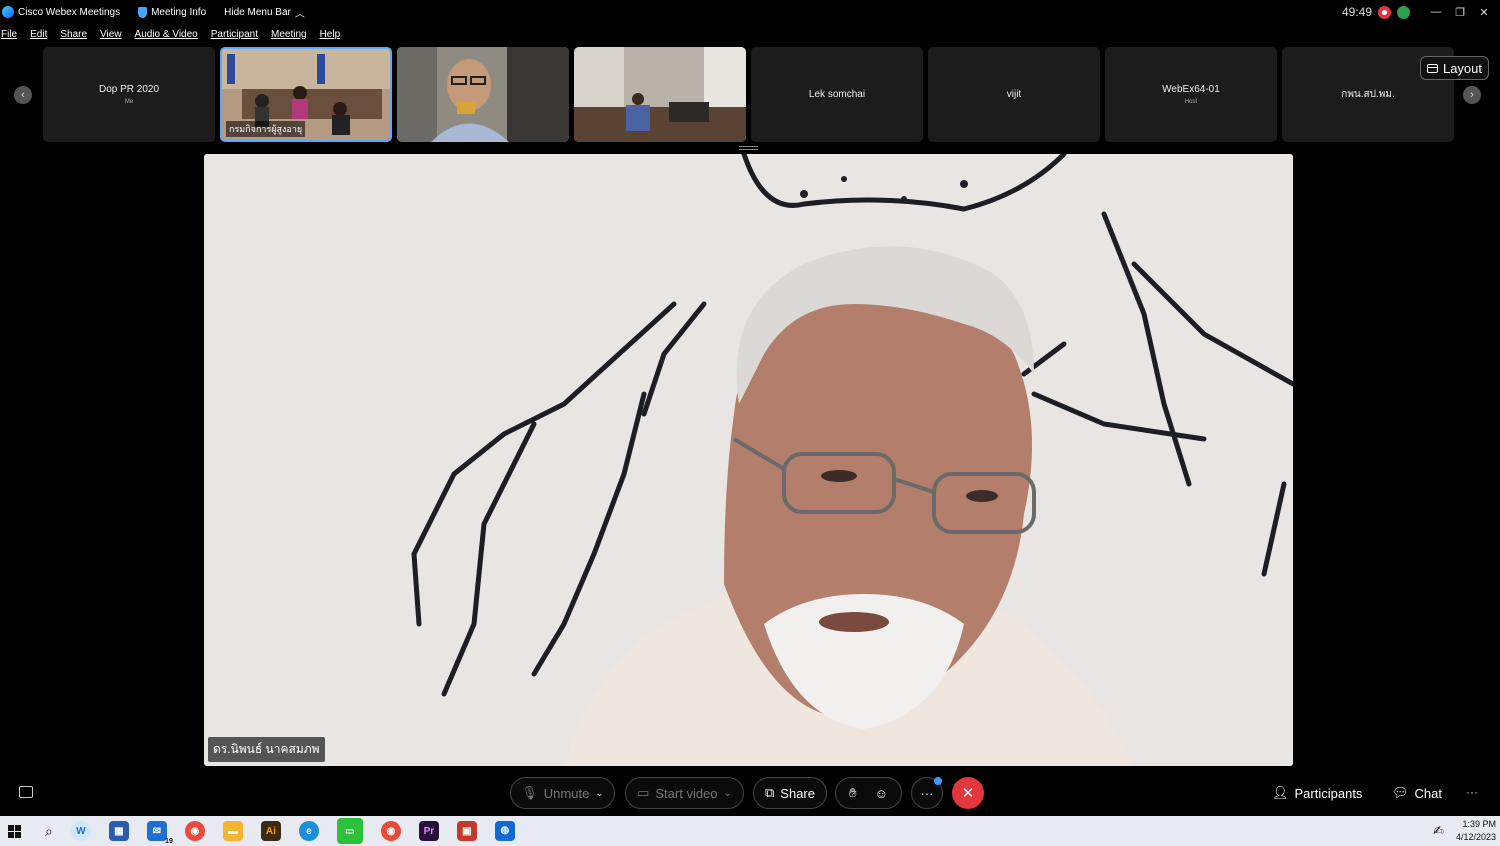  What do you see at coordinates (1436, 12) in the screenshot?
I see `minimize-icon: —` at bounding box center [1436, 12].